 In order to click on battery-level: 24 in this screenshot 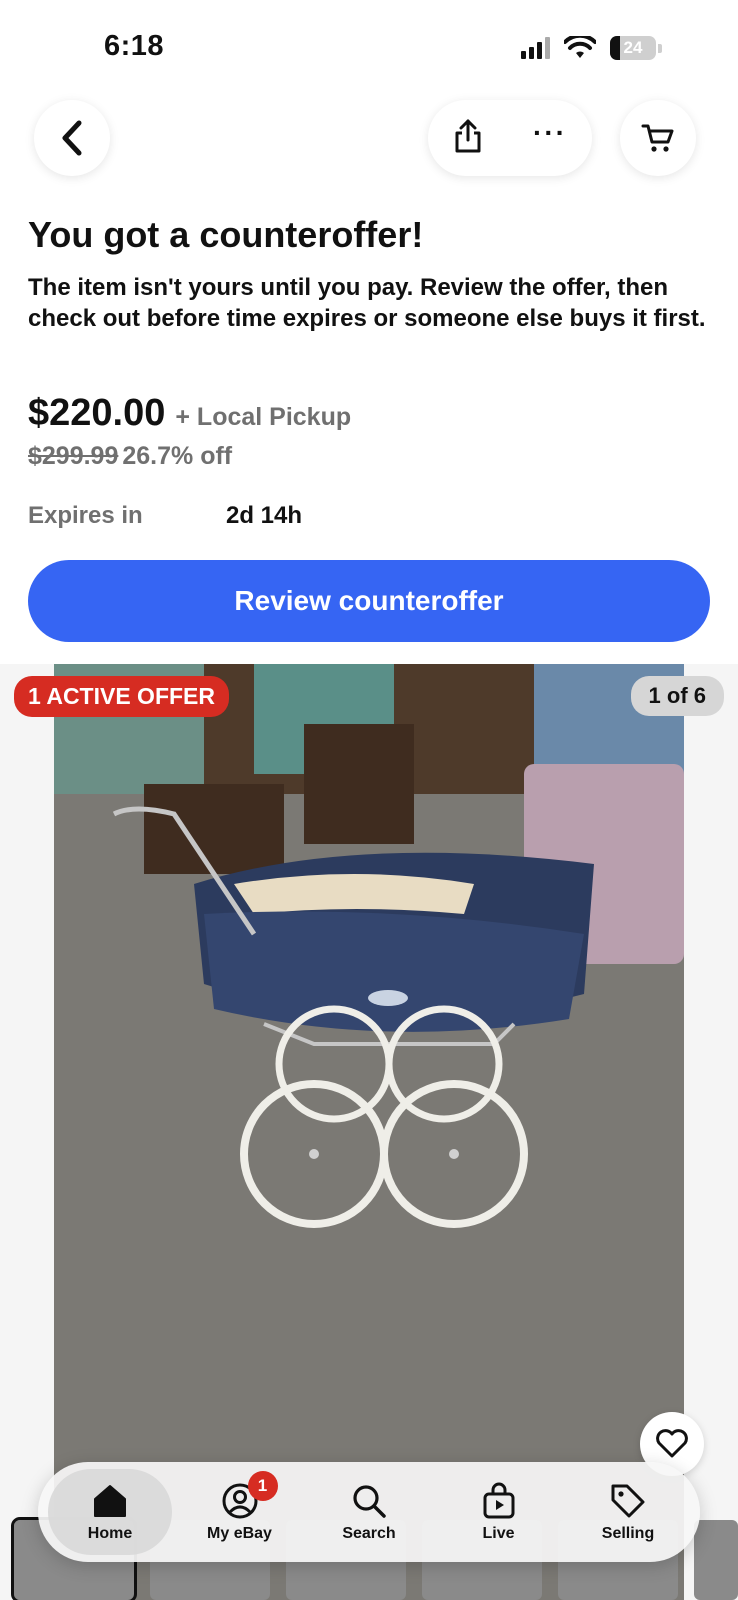, I will do `click(633, 47)`.